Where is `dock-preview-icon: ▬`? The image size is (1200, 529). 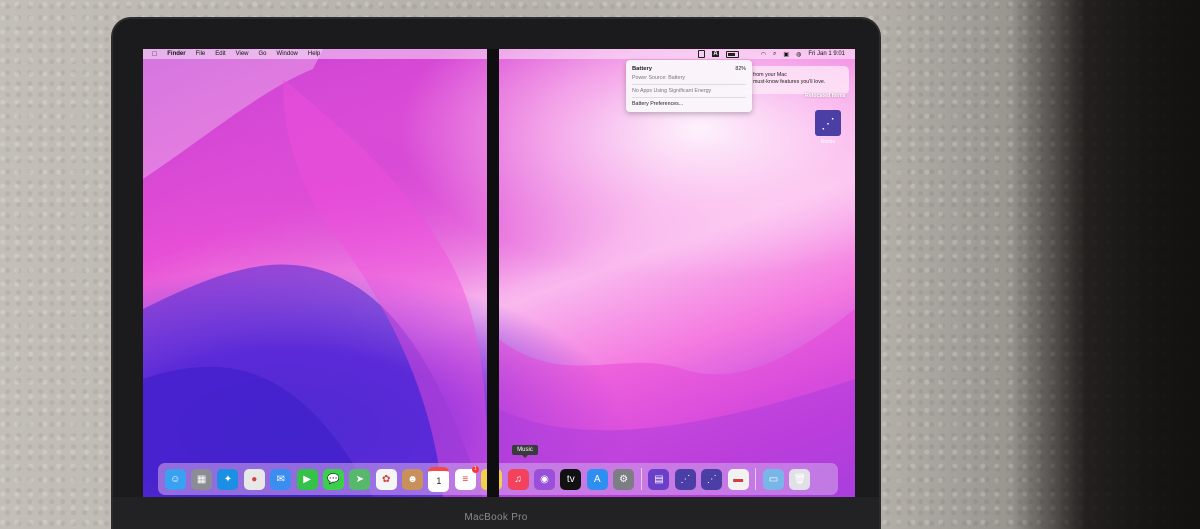 dock-preview-icon: ▬ is located at coordinates (738, 479).